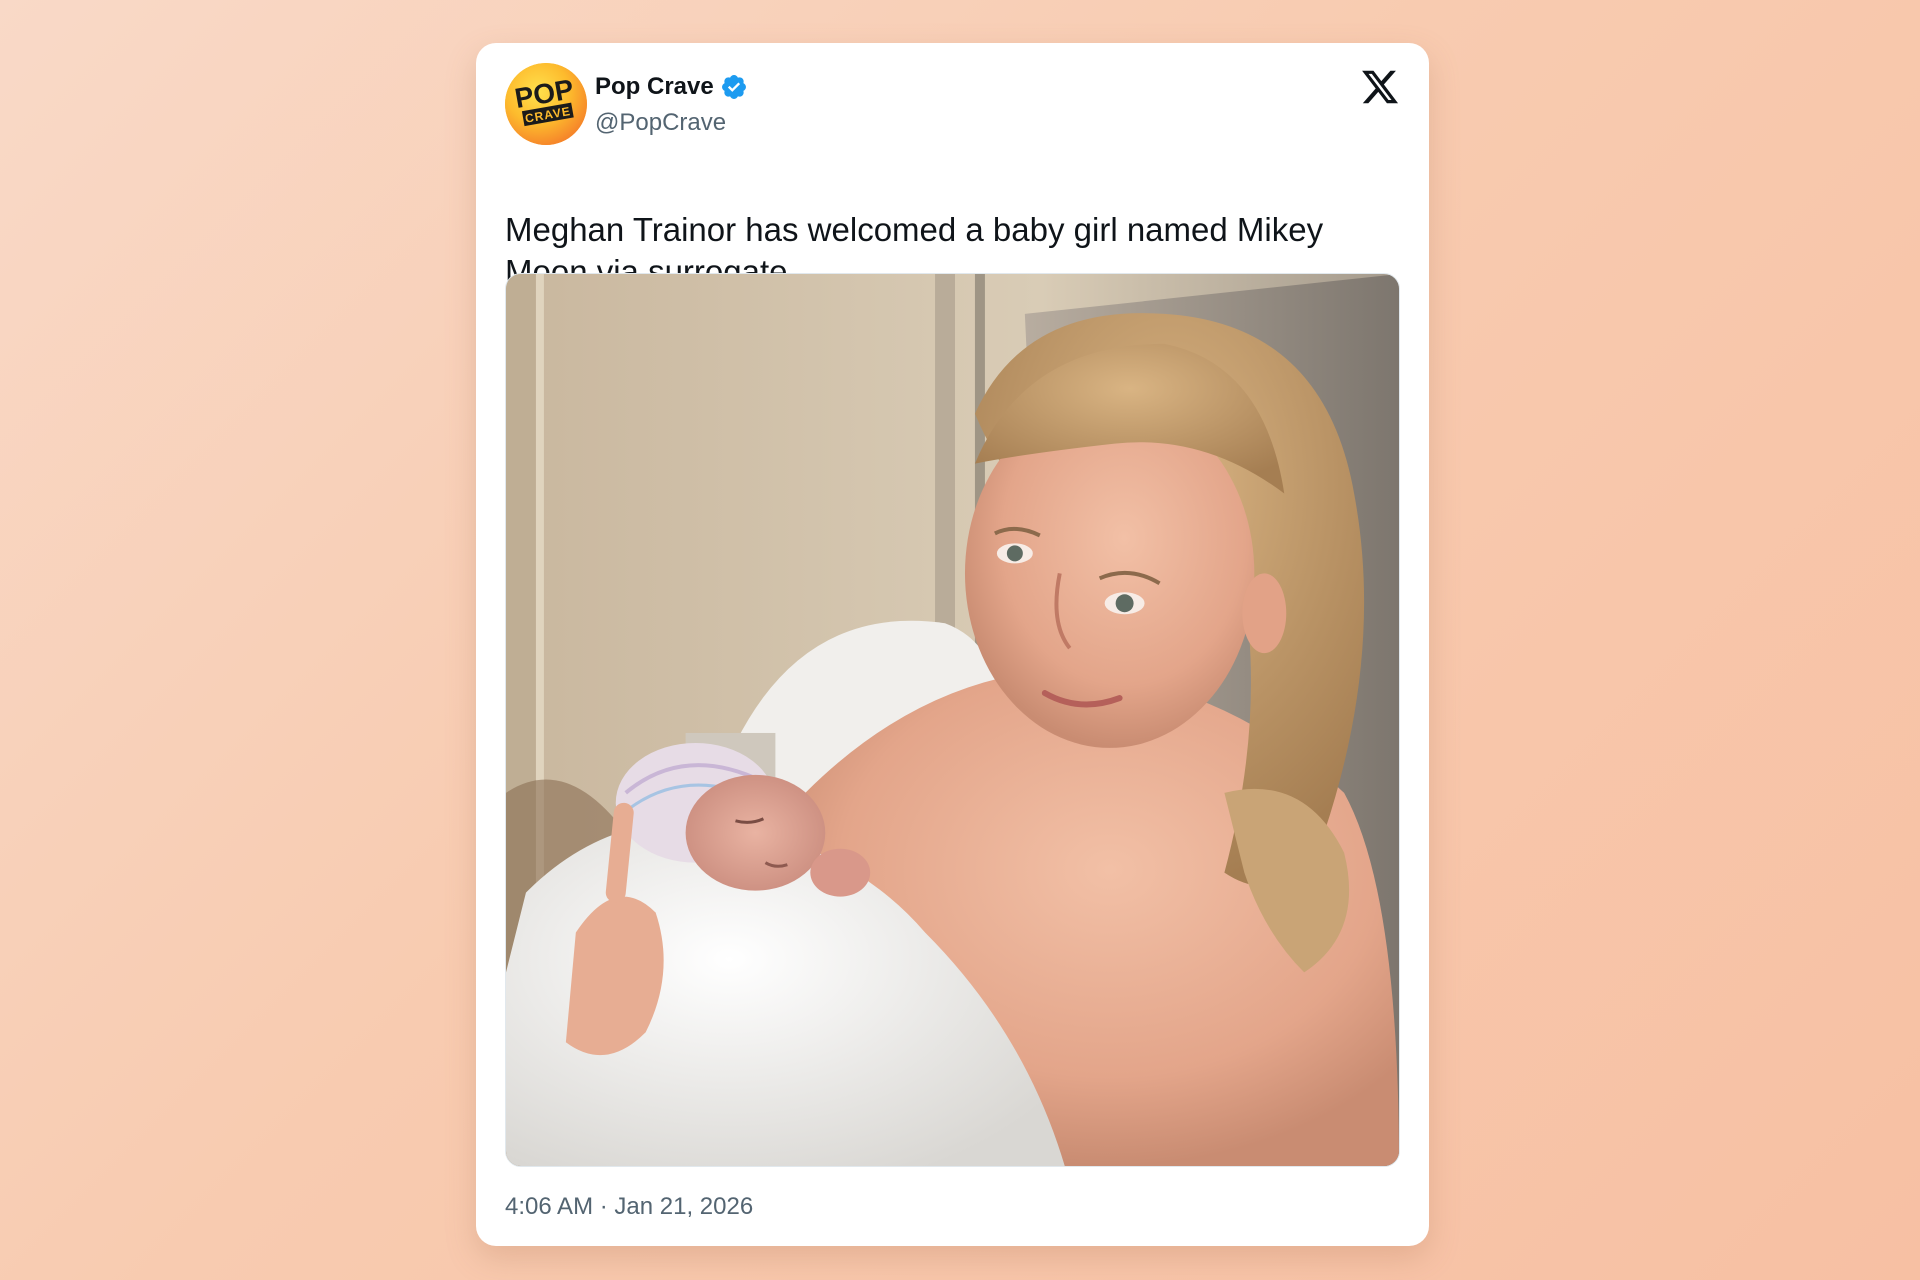  I want to click on verified-badge-icon, so click(733, 87).